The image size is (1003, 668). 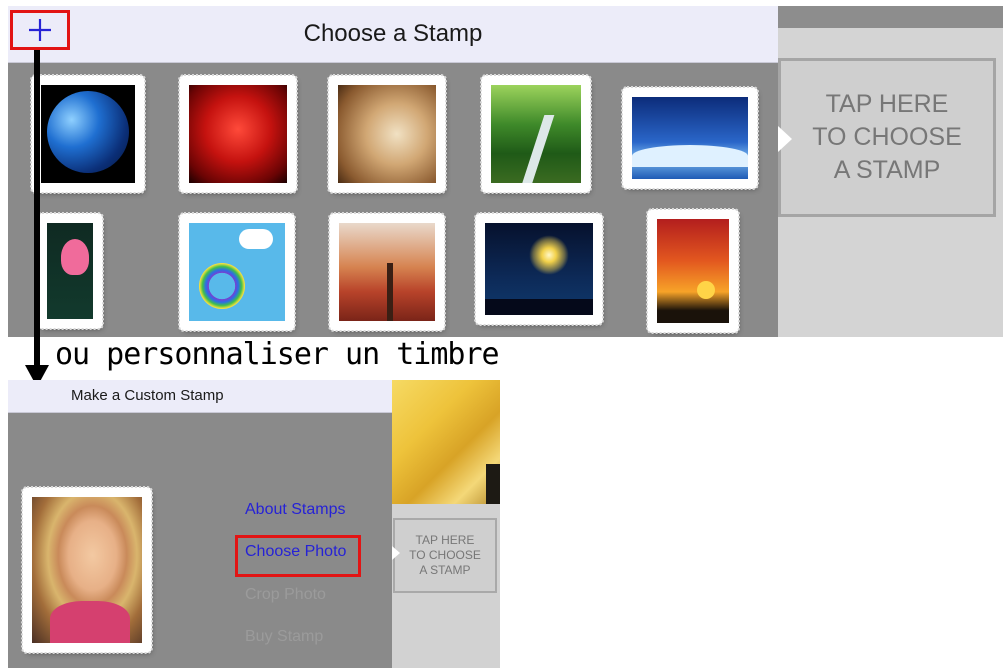 I want to click on forest-stamp-image, so click(x=536, y=134).